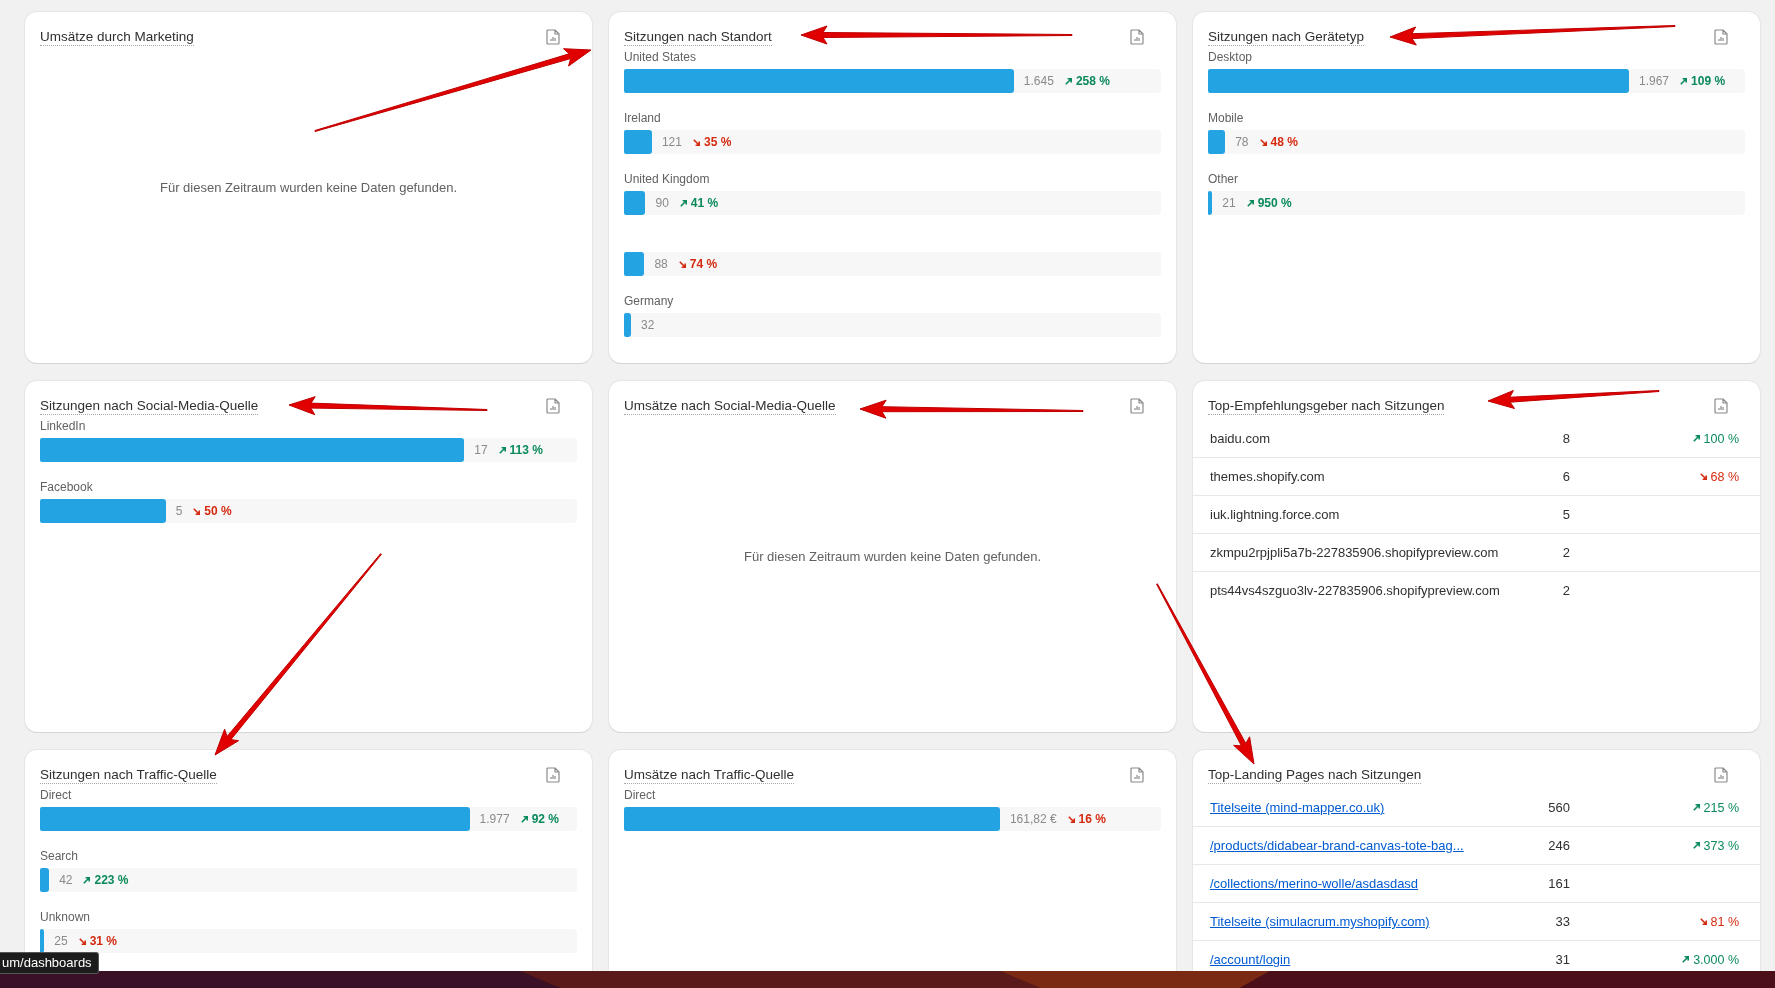 The width and height of the screenshot is (1775, 988). Describe the element at coordinates (1718, 921) in the screenshot. I see `trend-change: 81 %` at that location.